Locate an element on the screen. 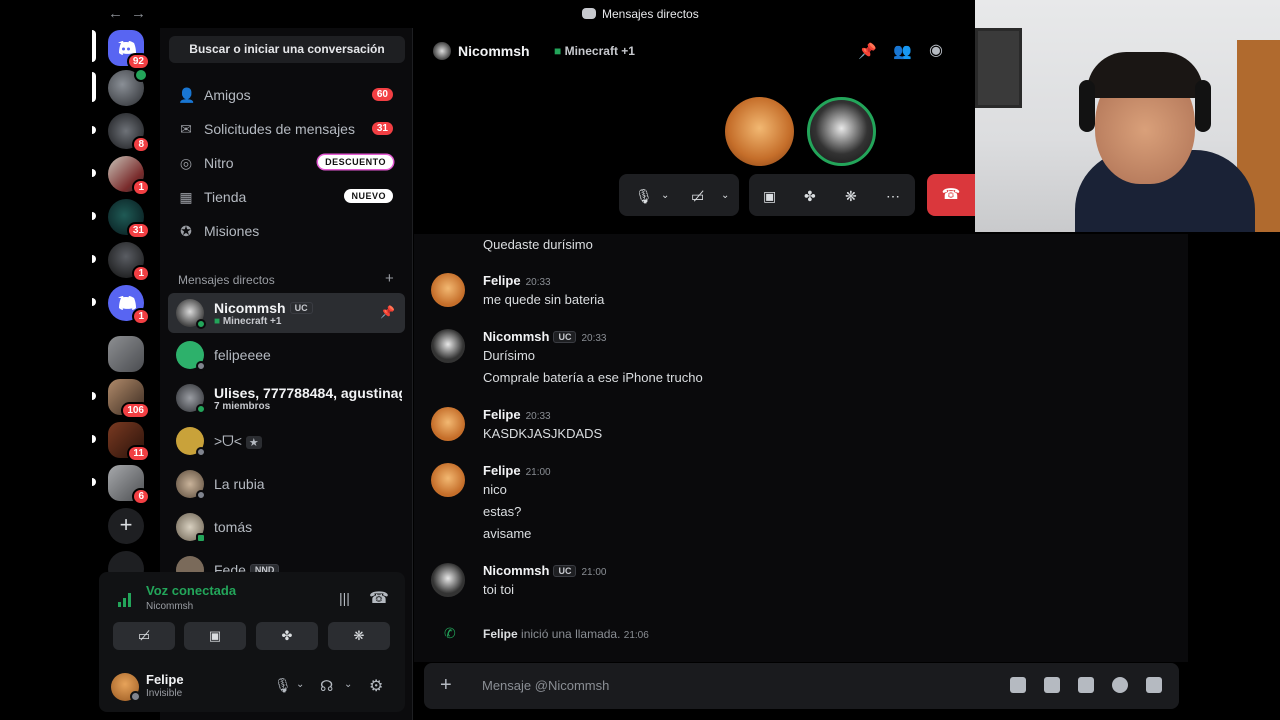 This screenshot has width=1280, height=720. headphone-left is located at coordinates (1087, 106).